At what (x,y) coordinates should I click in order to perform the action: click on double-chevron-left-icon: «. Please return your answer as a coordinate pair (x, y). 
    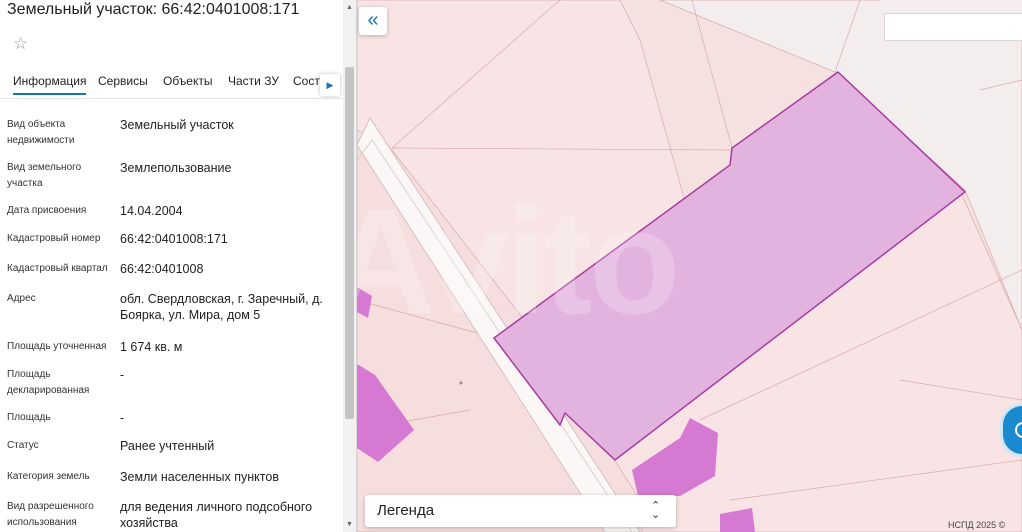
    Looking at the image, I should click on (373, 21).